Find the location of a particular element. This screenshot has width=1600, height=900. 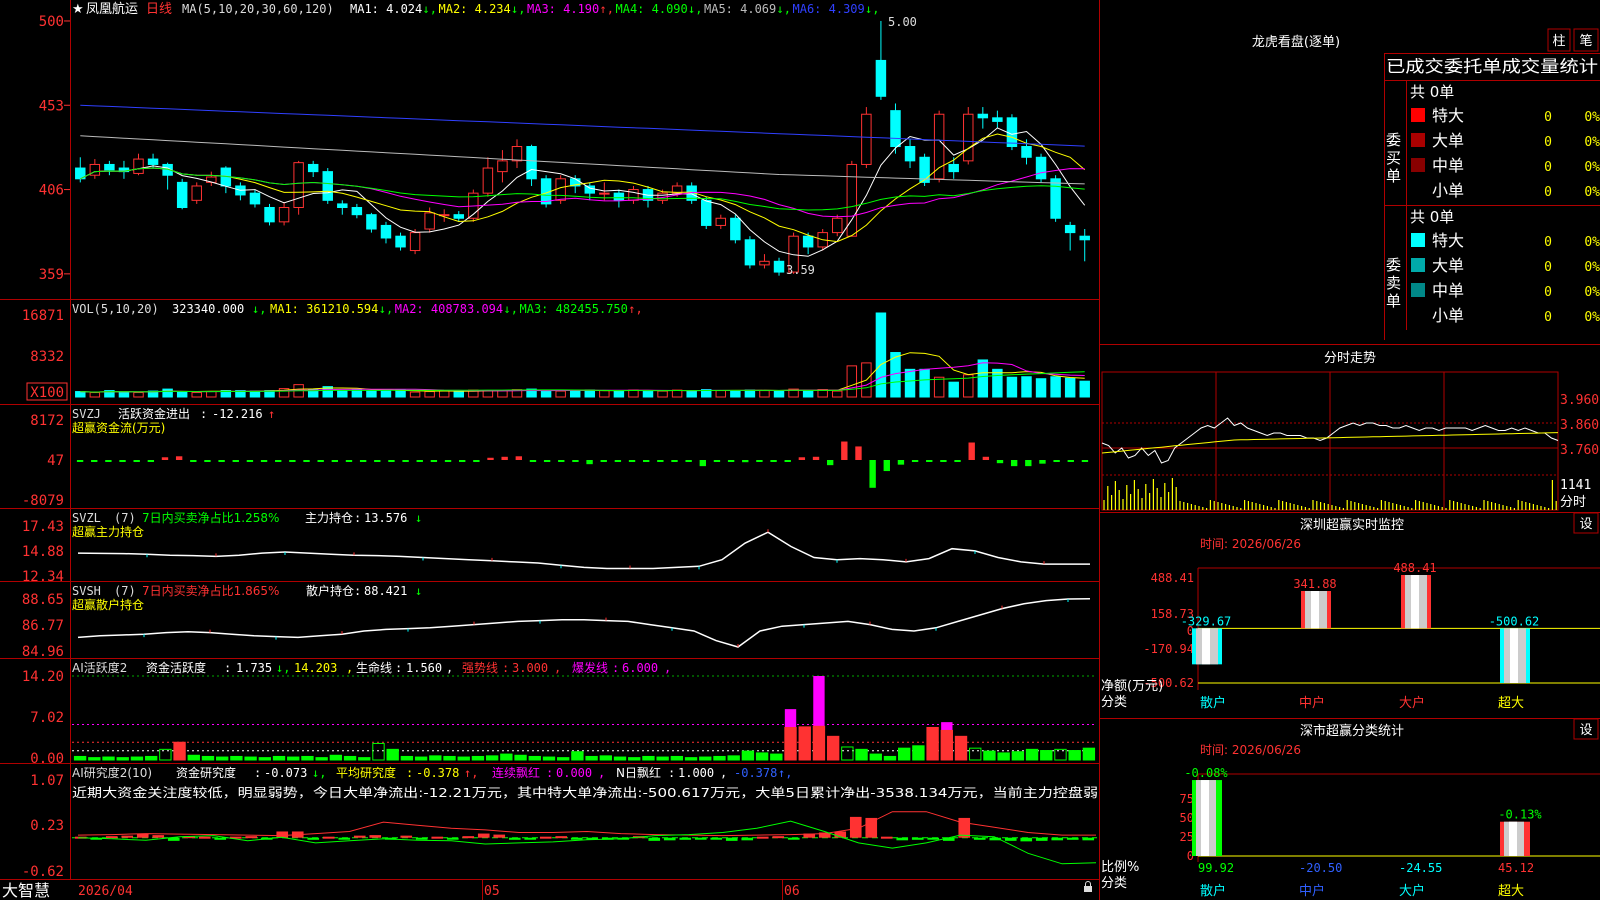

ai1-desc5: 爆发线 is located at coordinates (590, 667).